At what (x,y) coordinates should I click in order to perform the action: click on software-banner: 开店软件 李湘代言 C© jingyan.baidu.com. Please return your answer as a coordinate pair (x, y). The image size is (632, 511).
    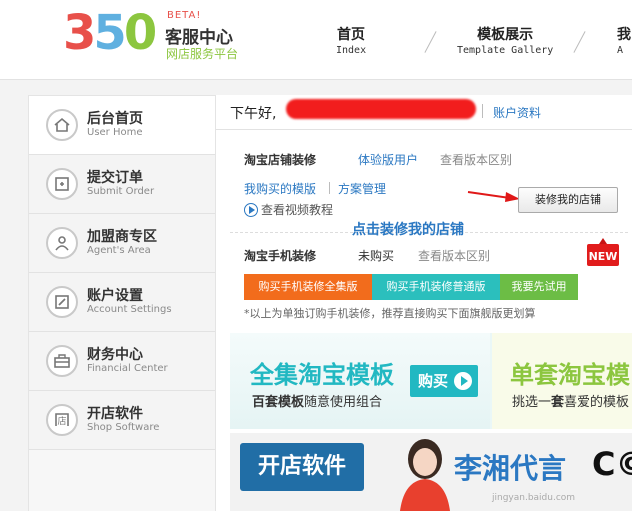
    Looking at the image, I should click on (431, 472).